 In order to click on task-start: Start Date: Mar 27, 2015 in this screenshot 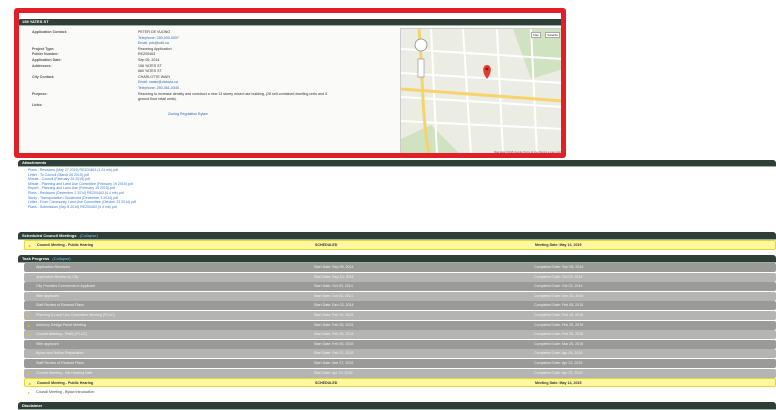, I will do `click(334, 363)`.